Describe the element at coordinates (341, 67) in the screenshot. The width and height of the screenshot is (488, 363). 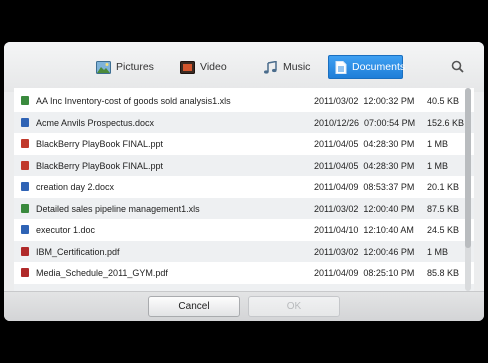
I see `documents-icon` at that location.